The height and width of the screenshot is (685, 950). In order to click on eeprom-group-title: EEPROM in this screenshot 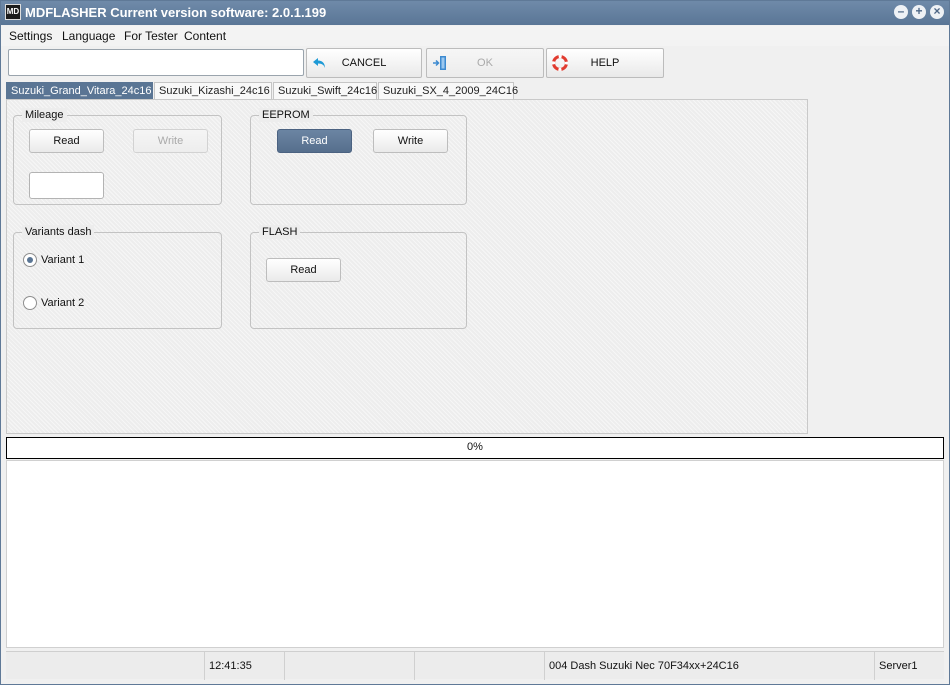, I will do `click(286, 115)`.